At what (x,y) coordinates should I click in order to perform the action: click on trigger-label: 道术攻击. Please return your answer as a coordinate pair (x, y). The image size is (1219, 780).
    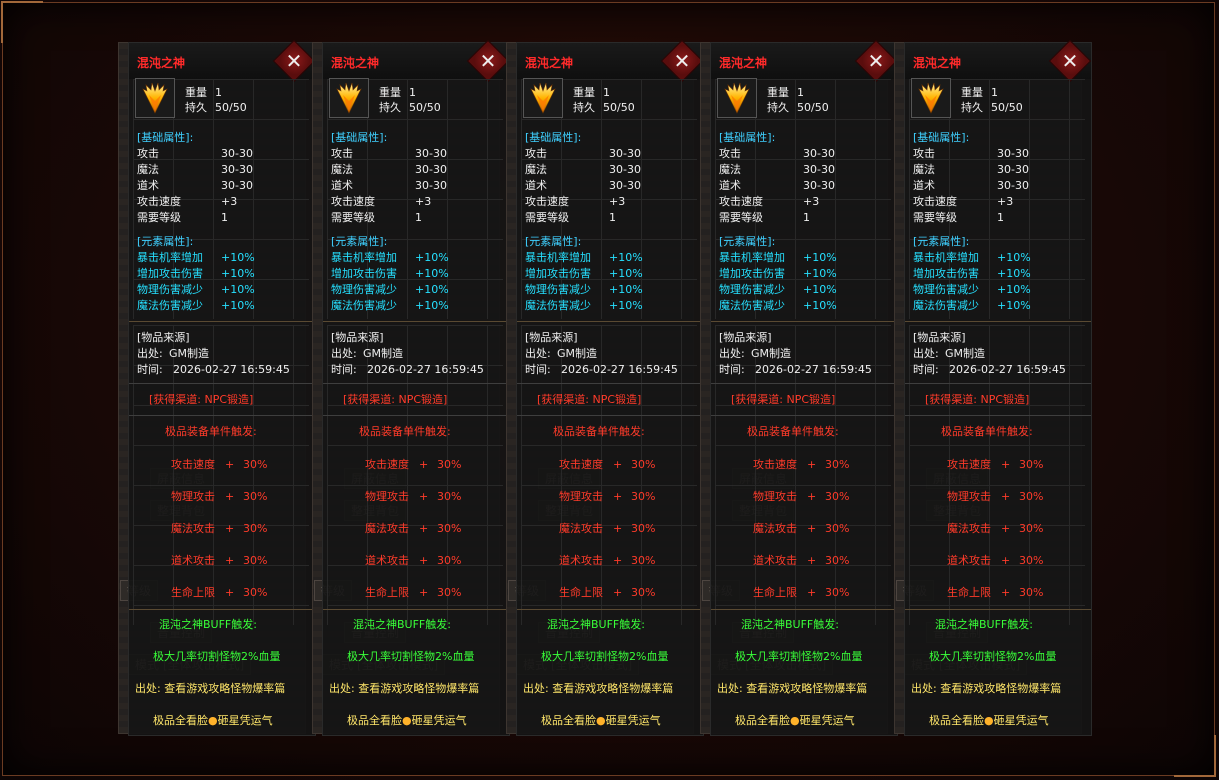
    Looking at the image, I should click on (775, 560).